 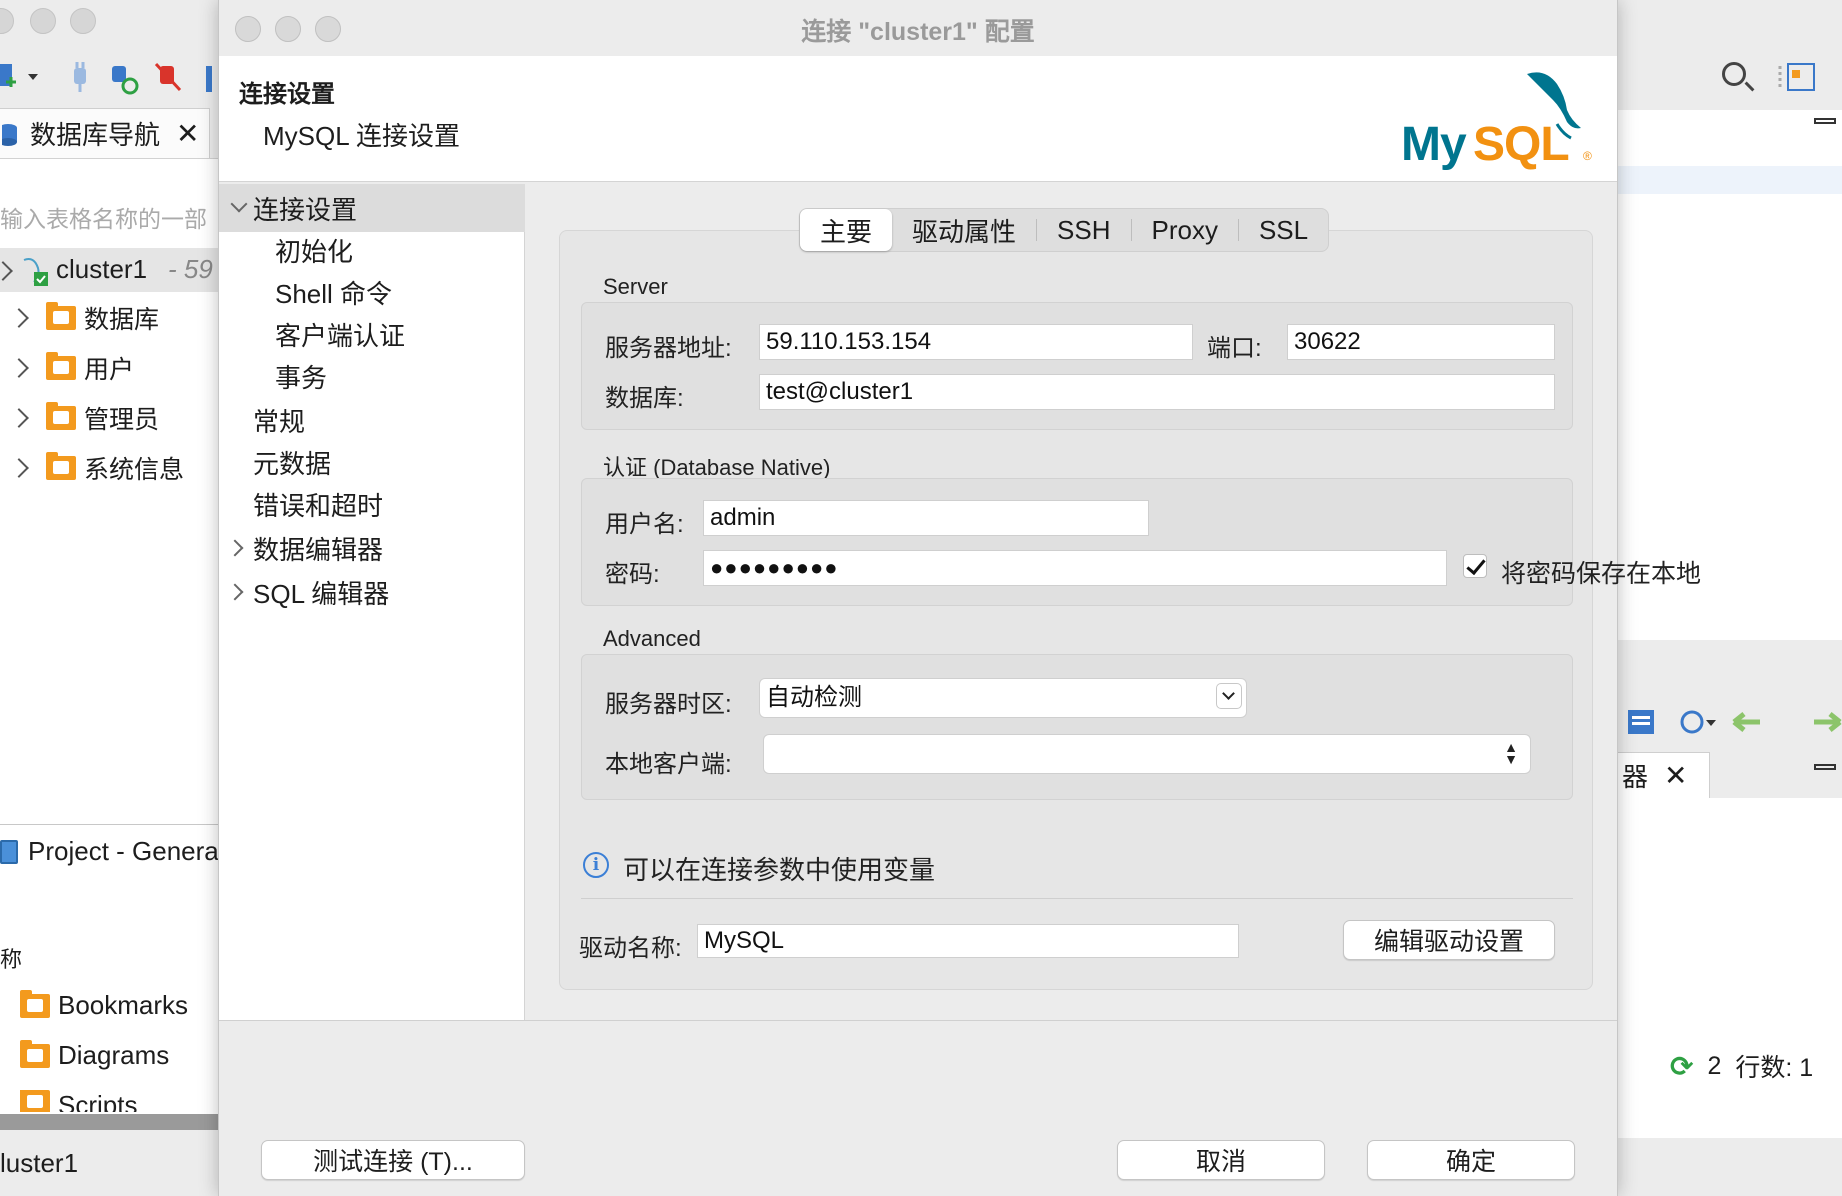 I want to click on sidebar-item-label: 常规, so click(x=279, y=421).